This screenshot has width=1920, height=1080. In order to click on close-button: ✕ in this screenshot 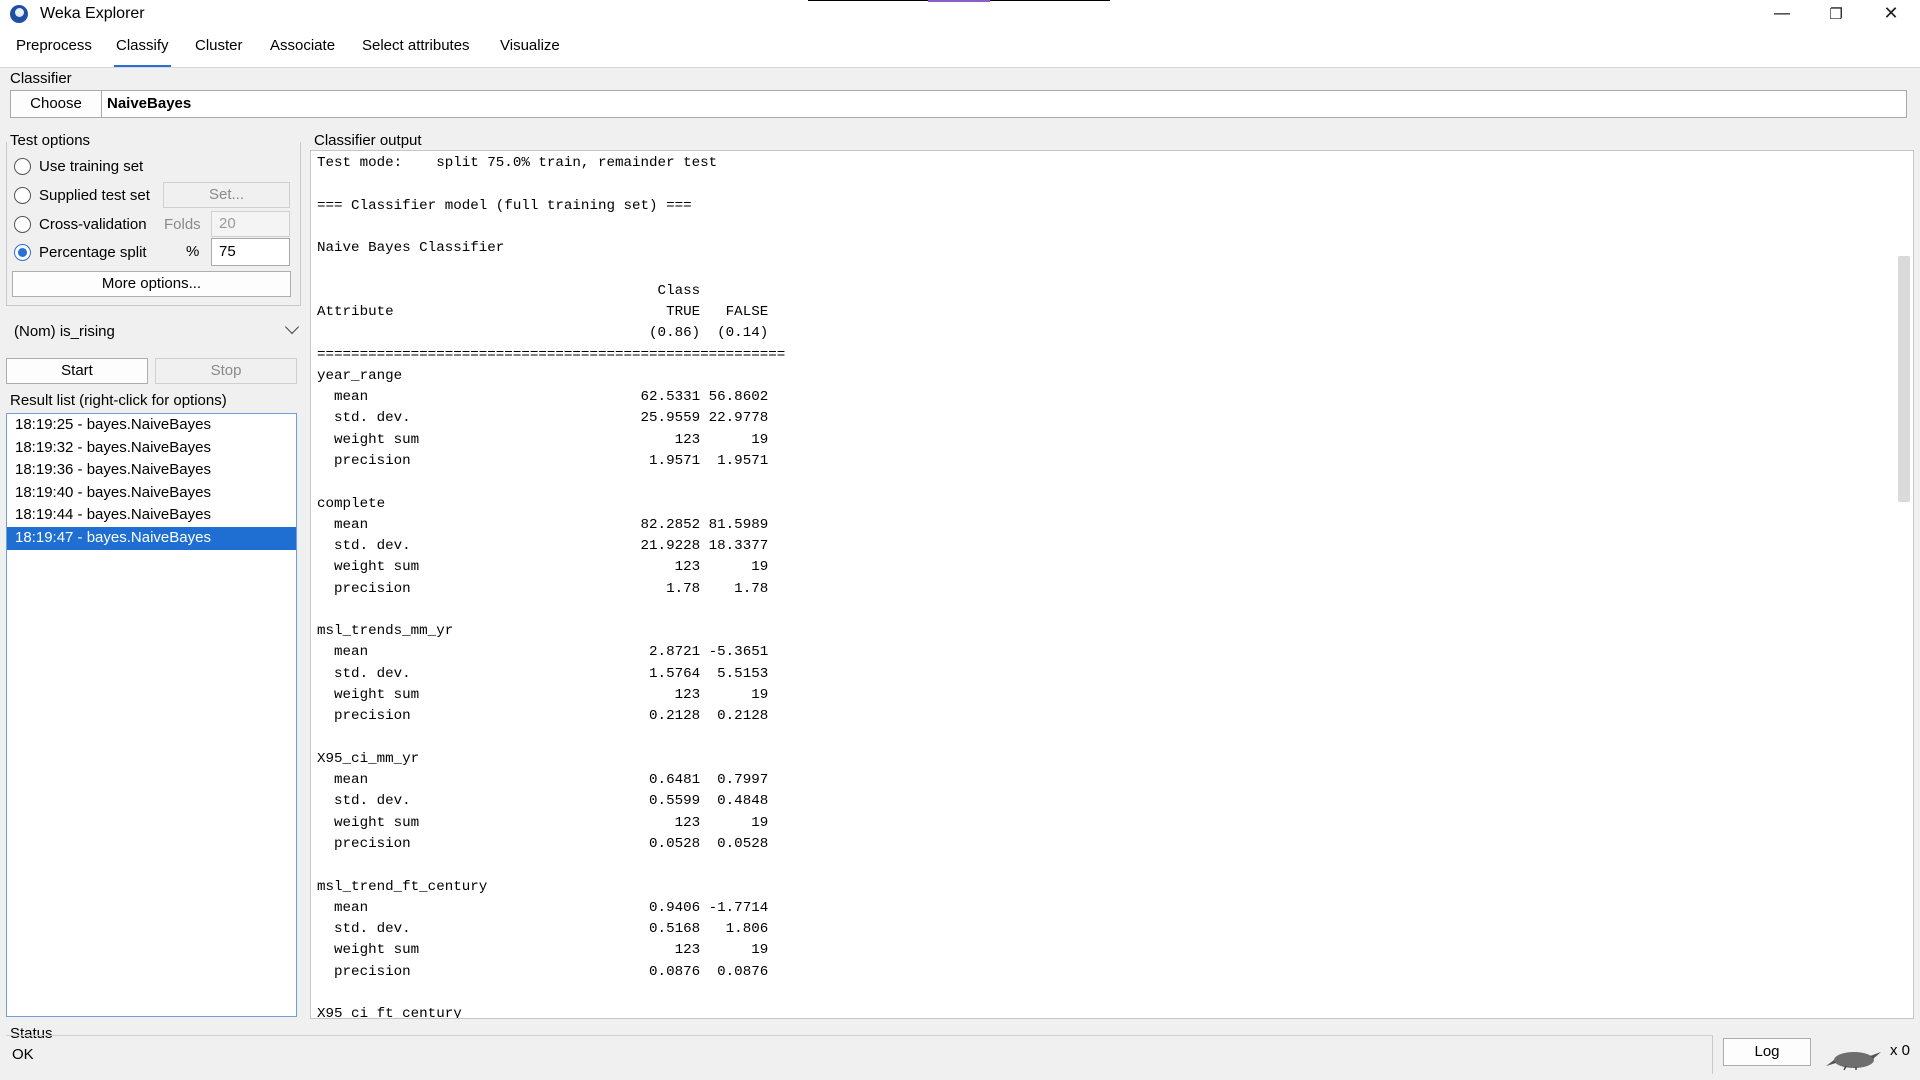, I will do `click(1891, 14)`.